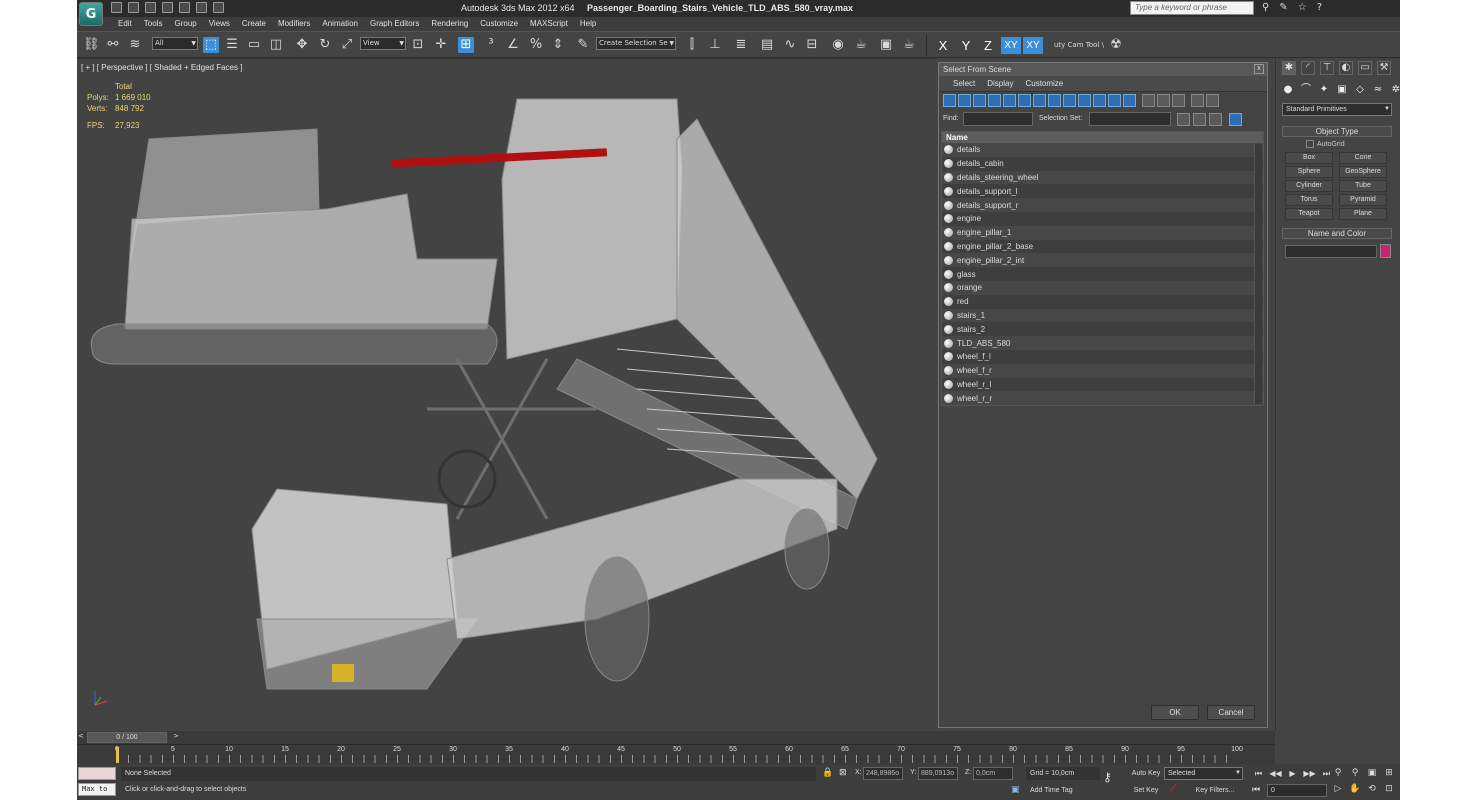 The image size is (1480, 800). I want to click on lights-category-icon: ✦, so click(1324, 90).